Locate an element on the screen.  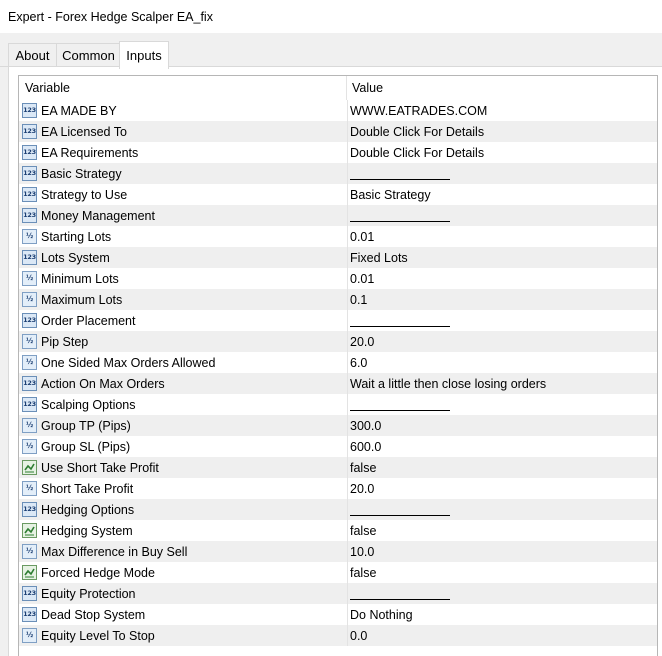
variable-name: EA Licensed To is located at coordinates (84, 131).